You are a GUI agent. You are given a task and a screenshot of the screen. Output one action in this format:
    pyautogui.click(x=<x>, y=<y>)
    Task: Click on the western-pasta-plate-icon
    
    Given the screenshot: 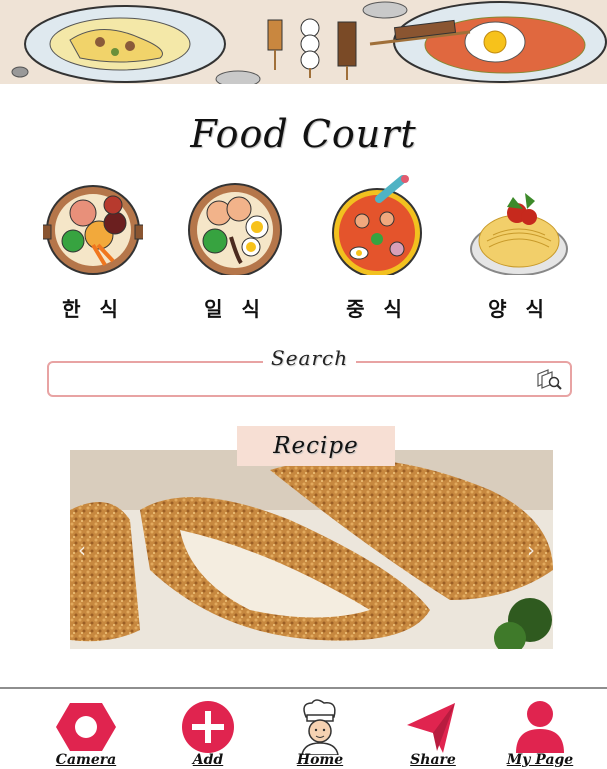 What is the action you would take?
    pyautogui.click(x=519, y=234)
    